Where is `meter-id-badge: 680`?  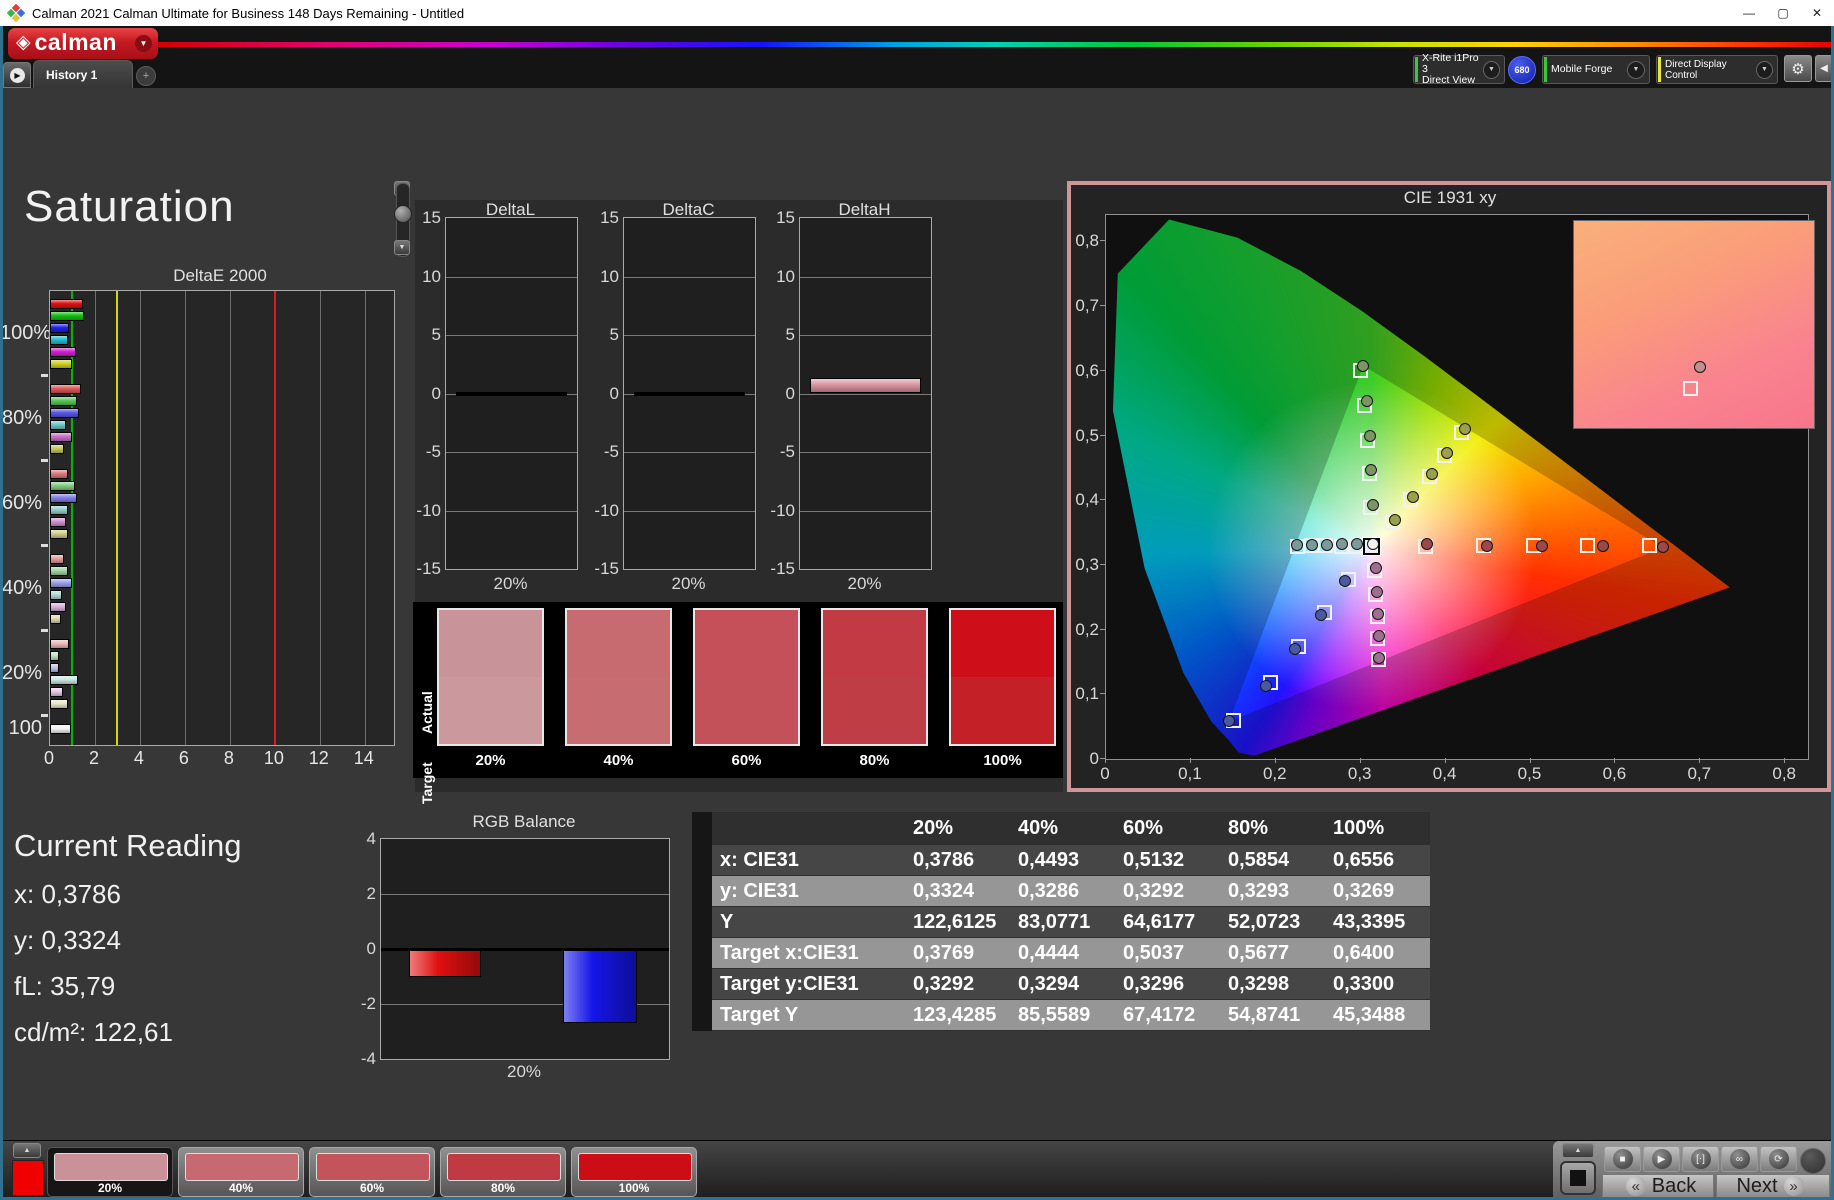 meter-id-badge: 680 is located at coordinates (1522, 70).